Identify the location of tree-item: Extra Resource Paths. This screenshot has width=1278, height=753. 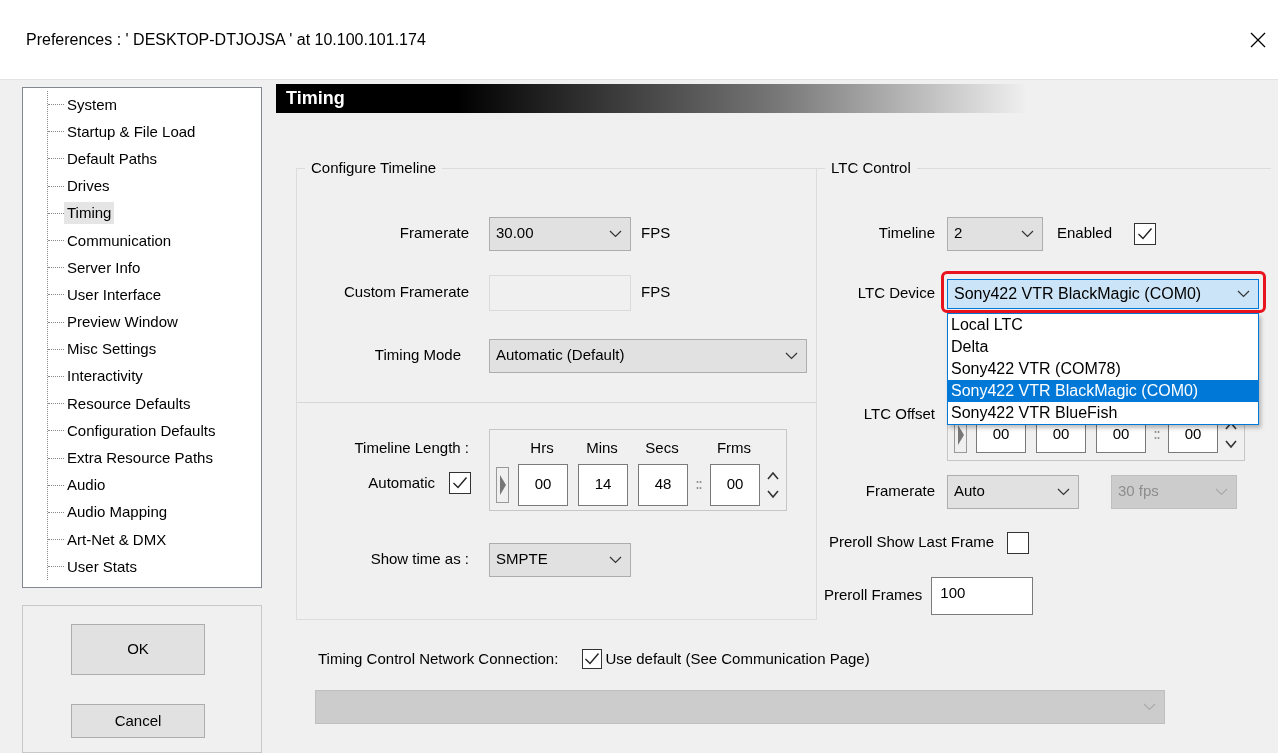
(140, 458).